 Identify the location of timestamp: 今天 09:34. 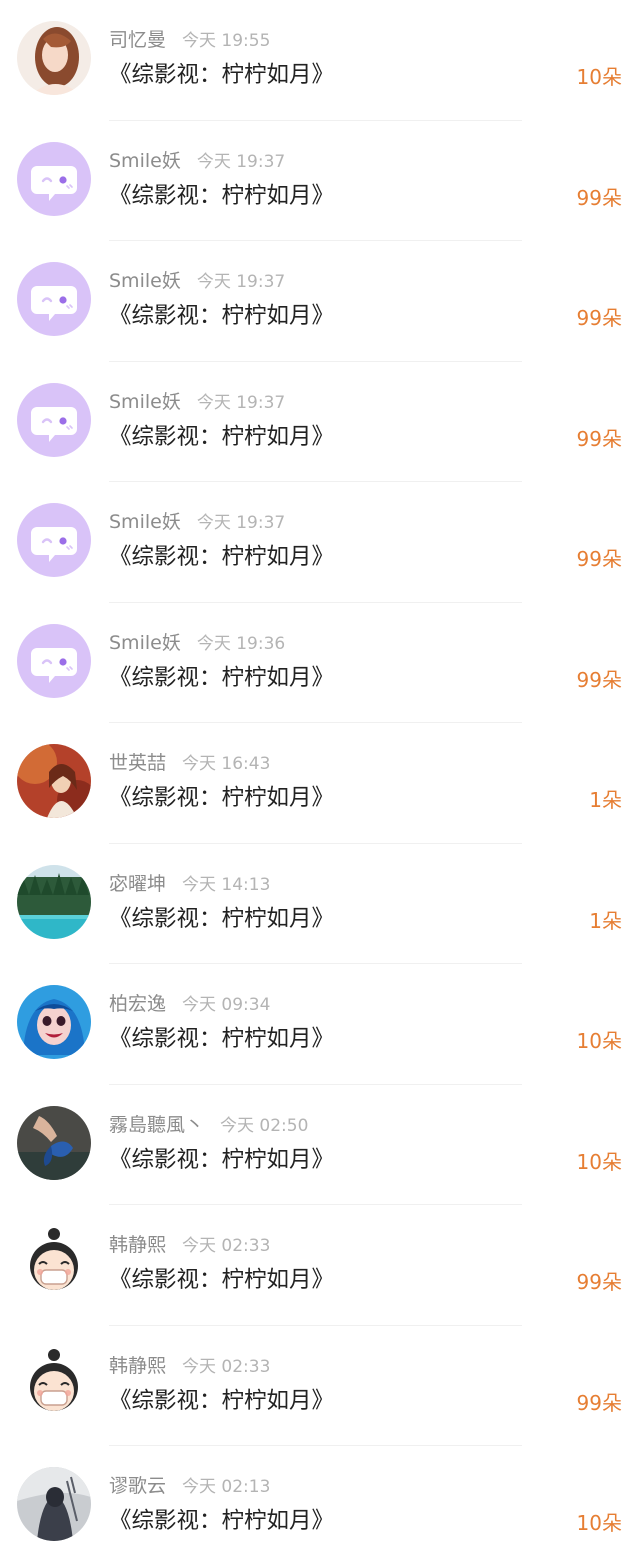
(226, 1005).